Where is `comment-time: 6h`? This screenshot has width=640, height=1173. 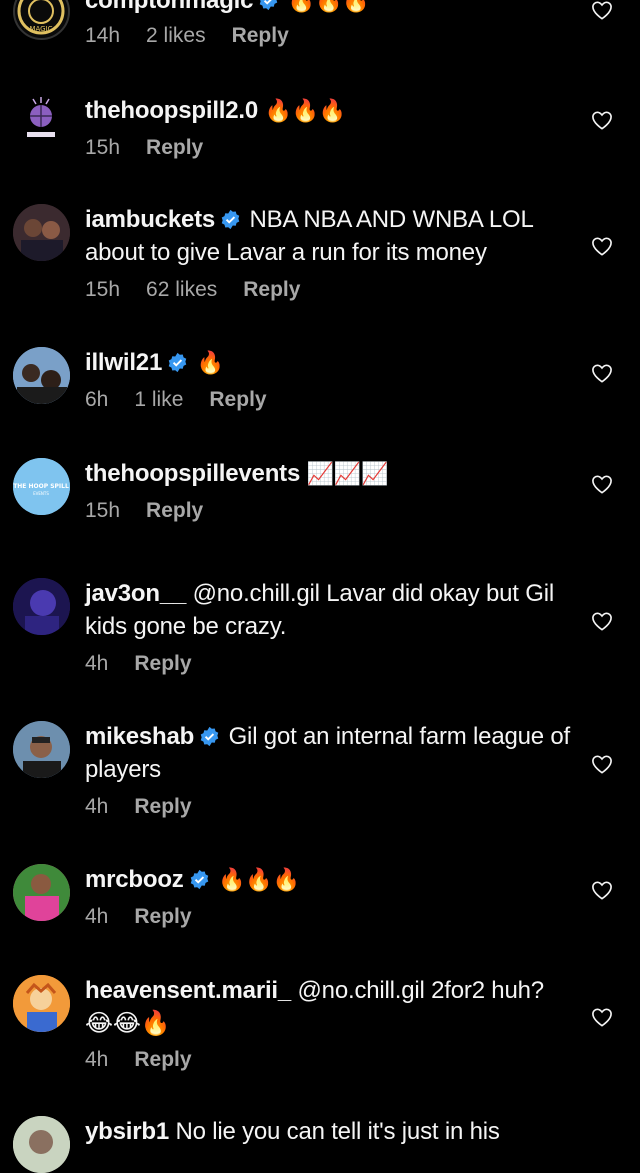
comment-time: 6h is located at coordinates (97, 399).